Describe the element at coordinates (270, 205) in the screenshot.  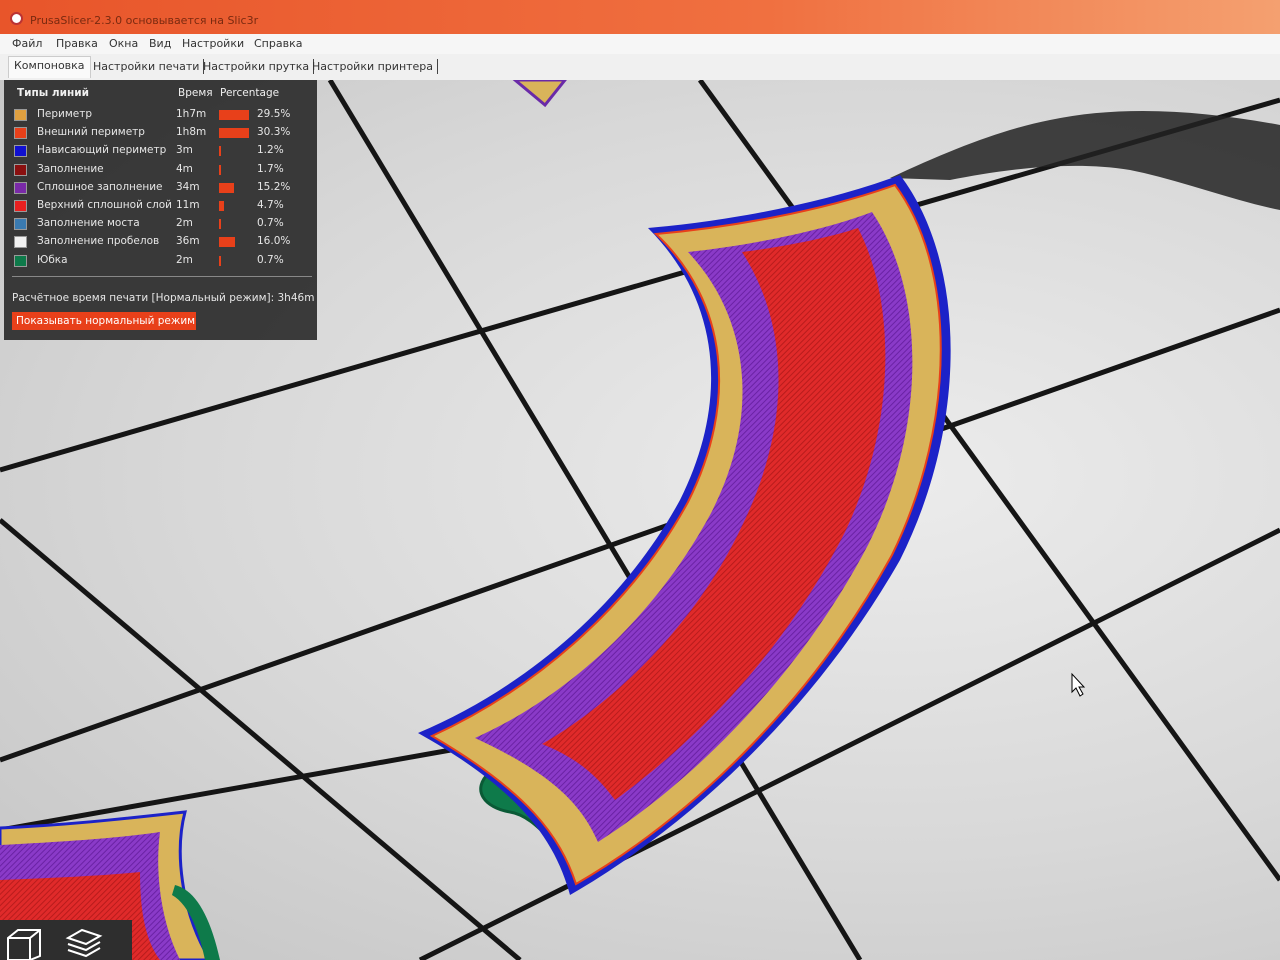
I see `legend-row-percent: 4.7%` at that location.